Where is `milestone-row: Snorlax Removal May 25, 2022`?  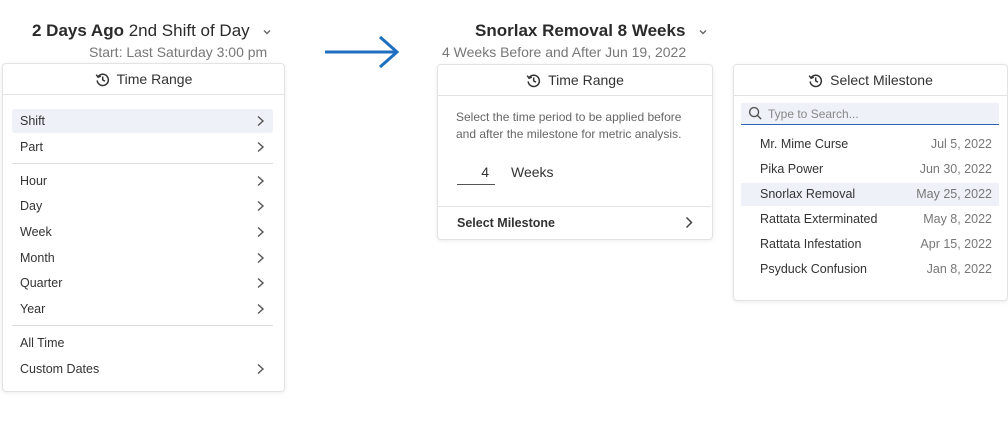 milestone-row: Snorlax Removal May 25, 2022 is located at coordinates (870, 194).